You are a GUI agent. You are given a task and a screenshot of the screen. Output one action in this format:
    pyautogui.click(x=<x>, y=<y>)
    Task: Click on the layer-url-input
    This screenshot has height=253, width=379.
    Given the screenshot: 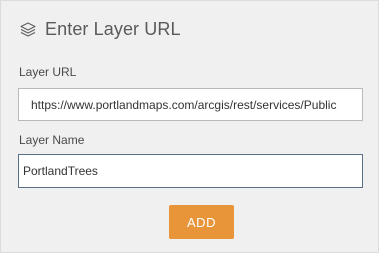 What is the action you would take?
    pyautogui.click(x=190, y=104)
    